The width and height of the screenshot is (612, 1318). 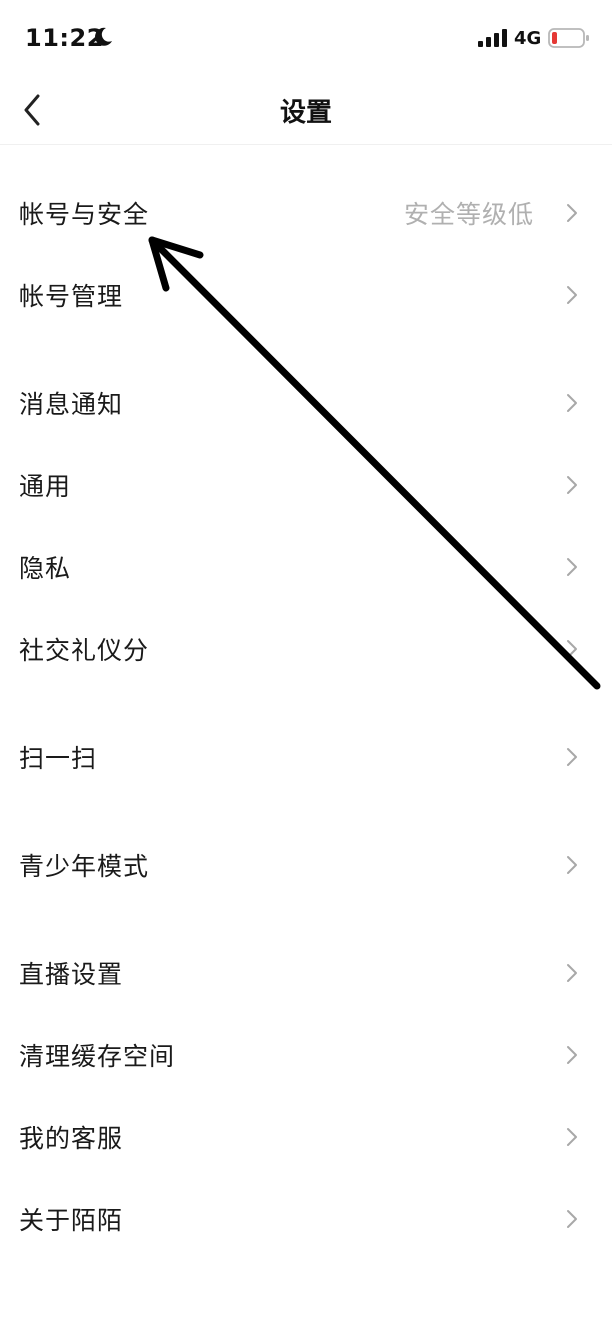 I want to click on settings-row-about: 关于陌陌, so click(x=306, y=1219).